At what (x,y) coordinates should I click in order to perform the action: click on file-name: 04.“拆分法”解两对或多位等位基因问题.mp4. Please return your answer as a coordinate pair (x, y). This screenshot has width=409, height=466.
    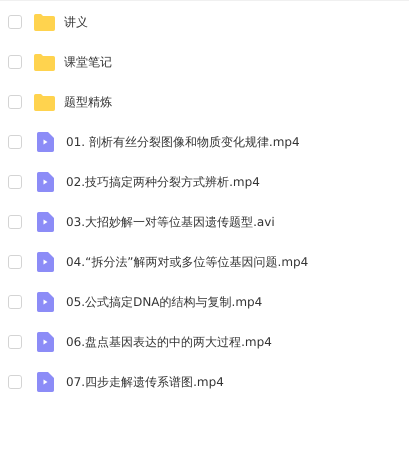
    Looking at the image, I should click on (187, 262).